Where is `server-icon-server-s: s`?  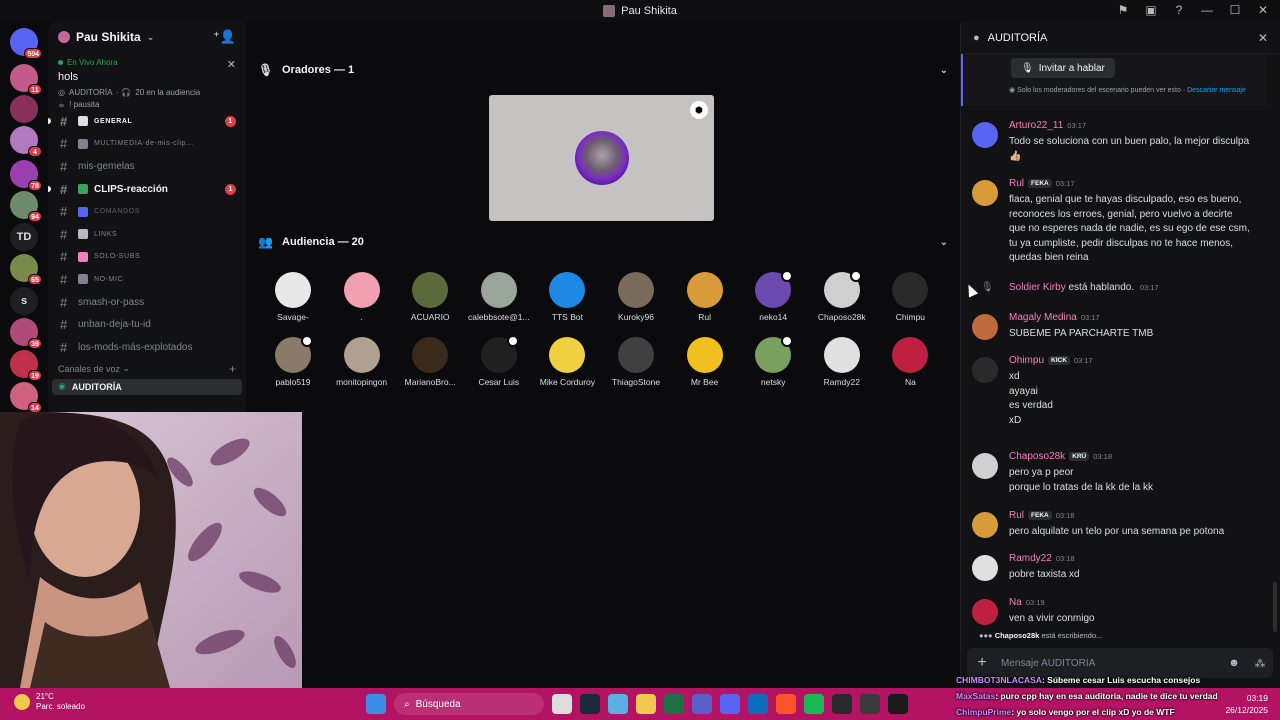 server-icon-server-s: s is located at coordinates (24, 301).